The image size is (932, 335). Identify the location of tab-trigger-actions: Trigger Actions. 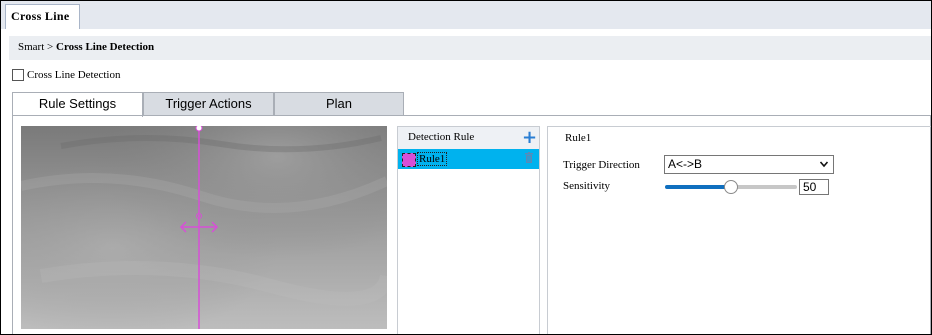
(208, 104).